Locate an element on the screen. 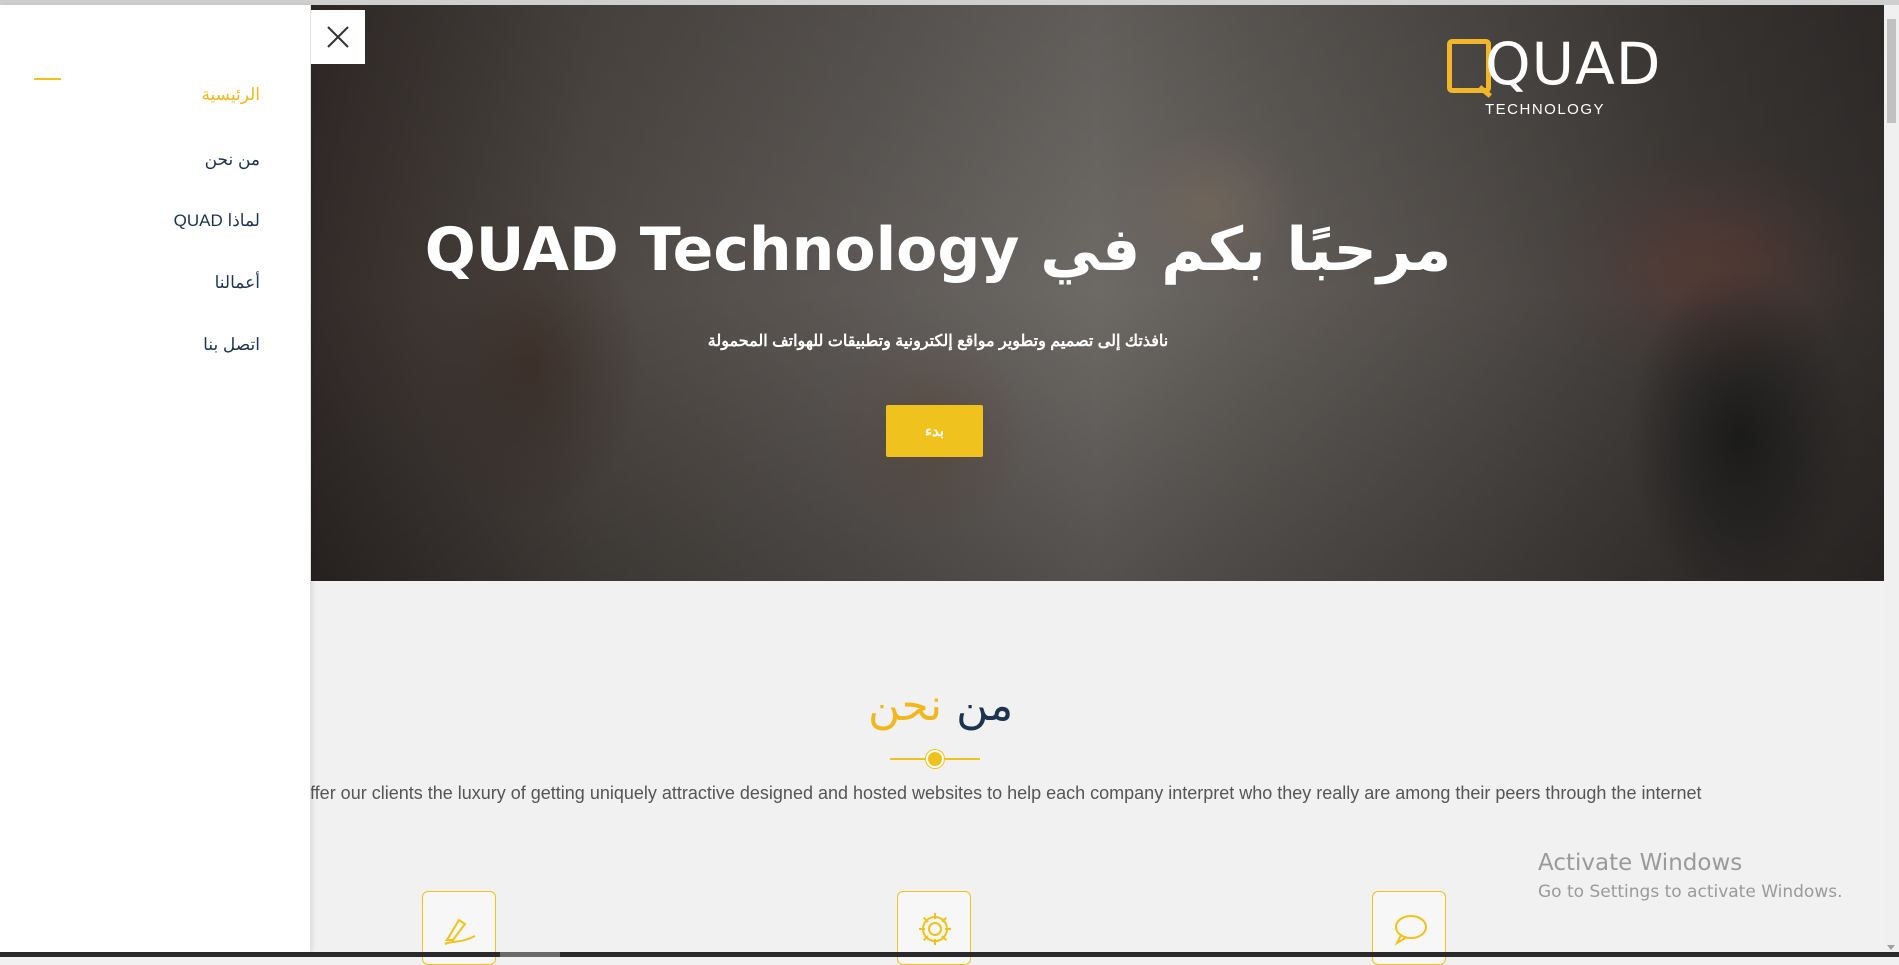  about-heading-word1: من is located at coordinates (985, 705).